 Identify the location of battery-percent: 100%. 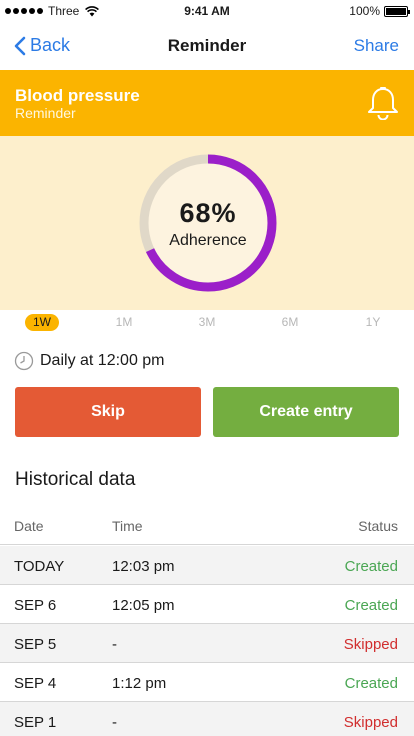
(364, 11).